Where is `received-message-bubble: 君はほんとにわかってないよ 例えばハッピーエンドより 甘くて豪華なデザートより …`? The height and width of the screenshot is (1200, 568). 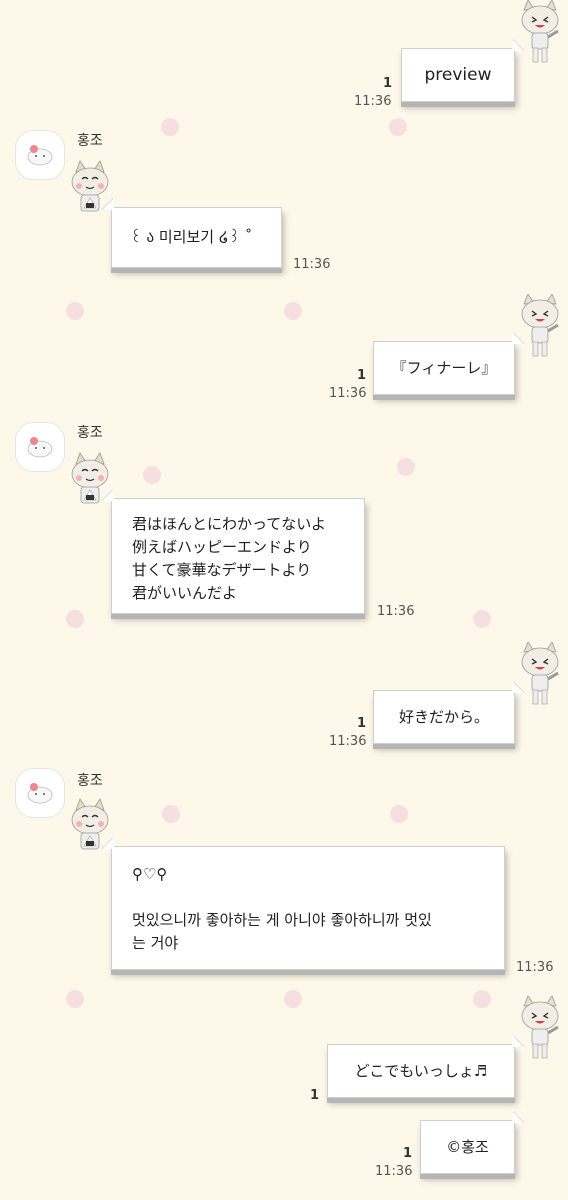
received-message-bubble: 君はほんとにわかってないよ 例えばハッピーエンドより 甘くて豪華なデザートより … is located at coordinates (238, 556).